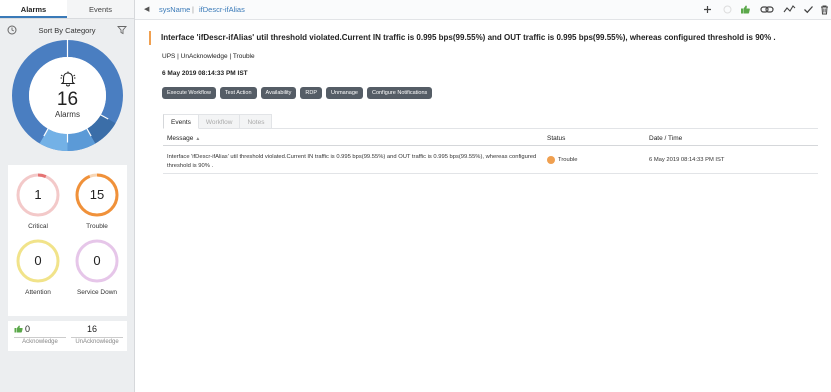  I want to click on table-header: Message ▲ Status Date / Time, so click(490, 138).